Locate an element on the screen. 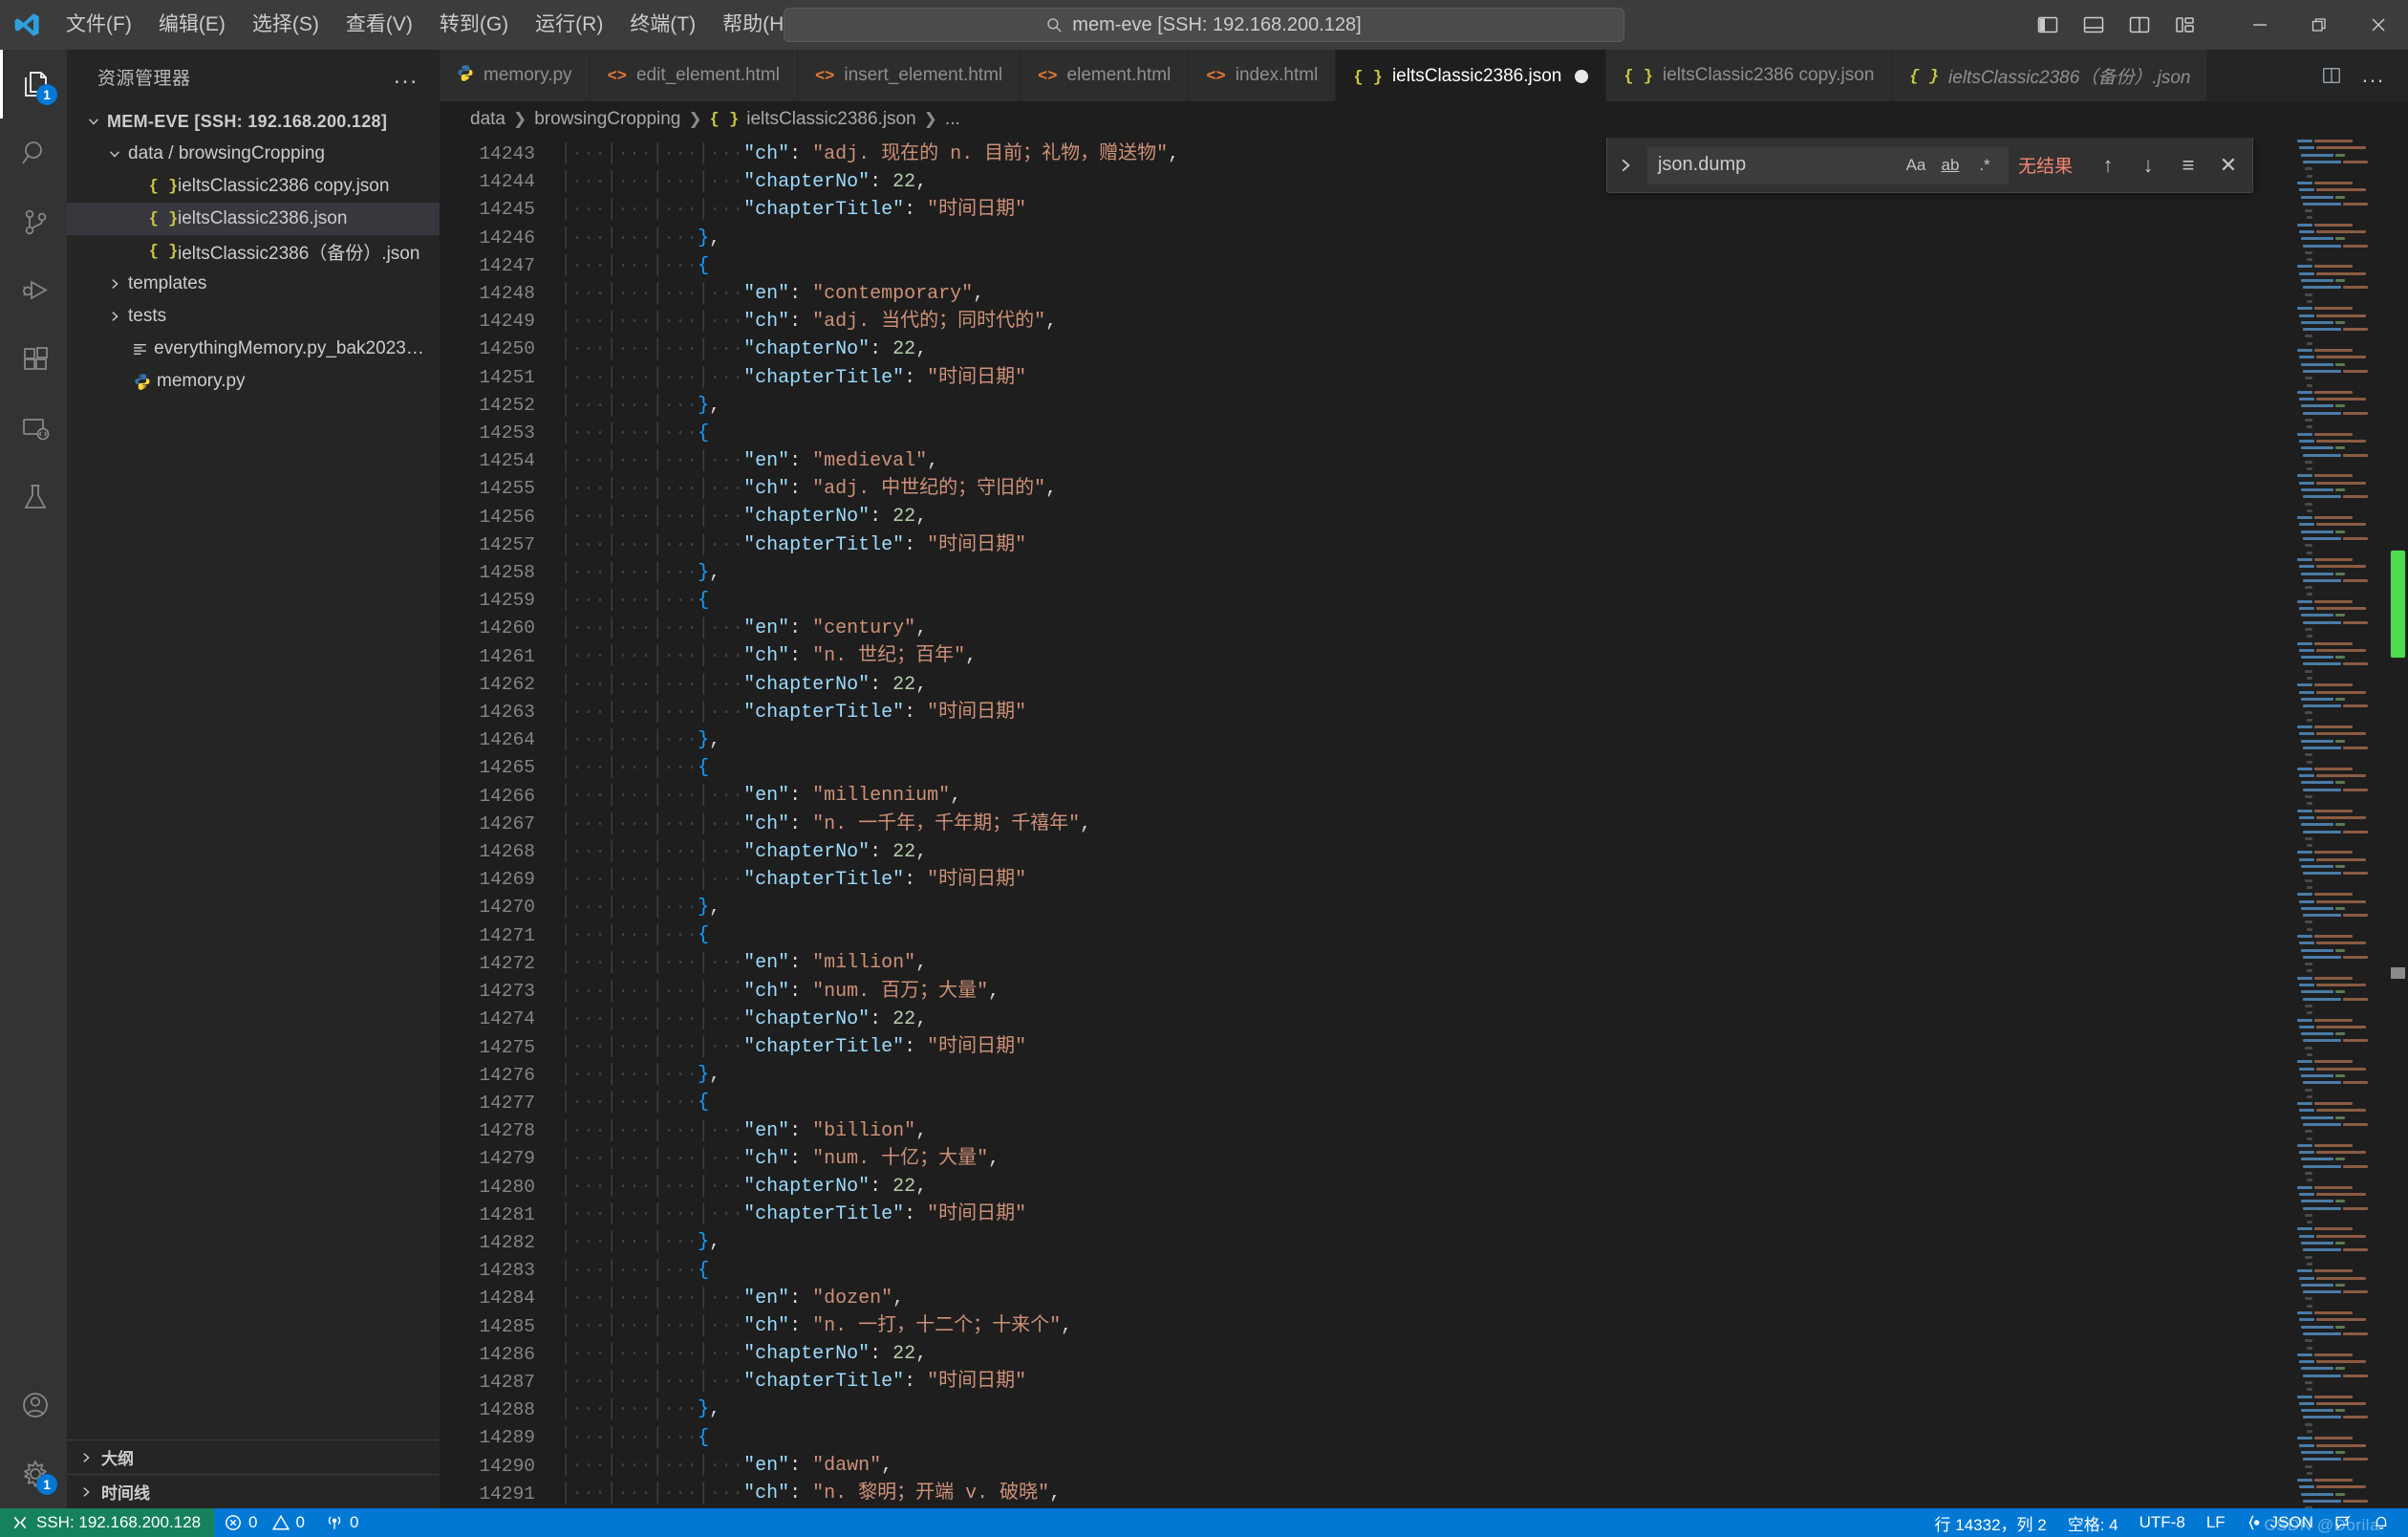 Image resolution: width=2408 pixels, height=1537 pixels. status-eol: LF is located at coordinates (2216, 1522).